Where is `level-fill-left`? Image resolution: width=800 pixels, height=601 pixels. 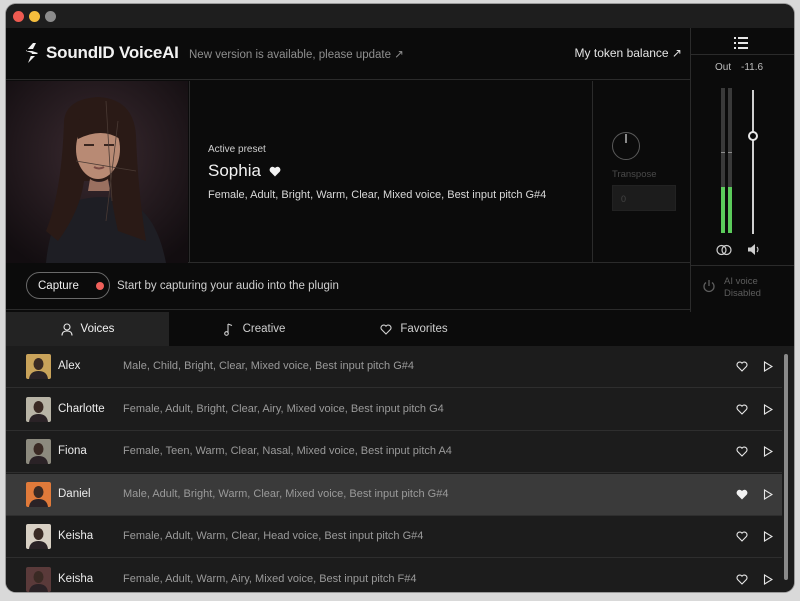 level-fill-left is located at coordinates (723, 209).